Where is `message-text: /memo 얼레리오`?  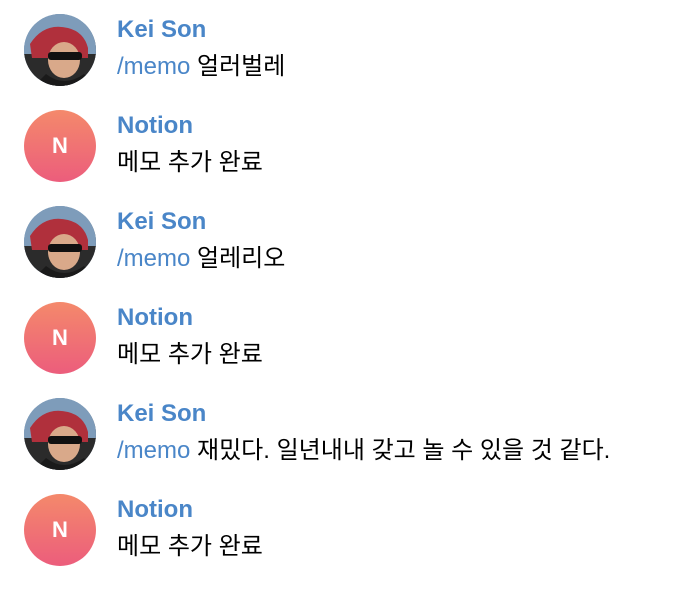 message-text: /memo 얼레리오 is located at coordinates (201, 259).